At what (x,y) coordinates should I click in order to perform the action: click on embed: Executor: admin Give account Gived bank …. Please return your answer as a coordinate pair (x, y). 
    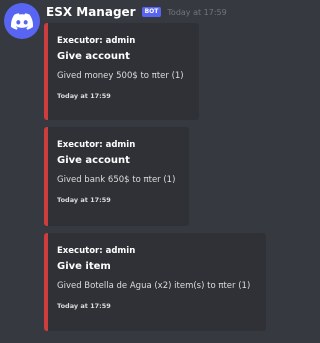
    Looking at the image, I should click on (116, 176).